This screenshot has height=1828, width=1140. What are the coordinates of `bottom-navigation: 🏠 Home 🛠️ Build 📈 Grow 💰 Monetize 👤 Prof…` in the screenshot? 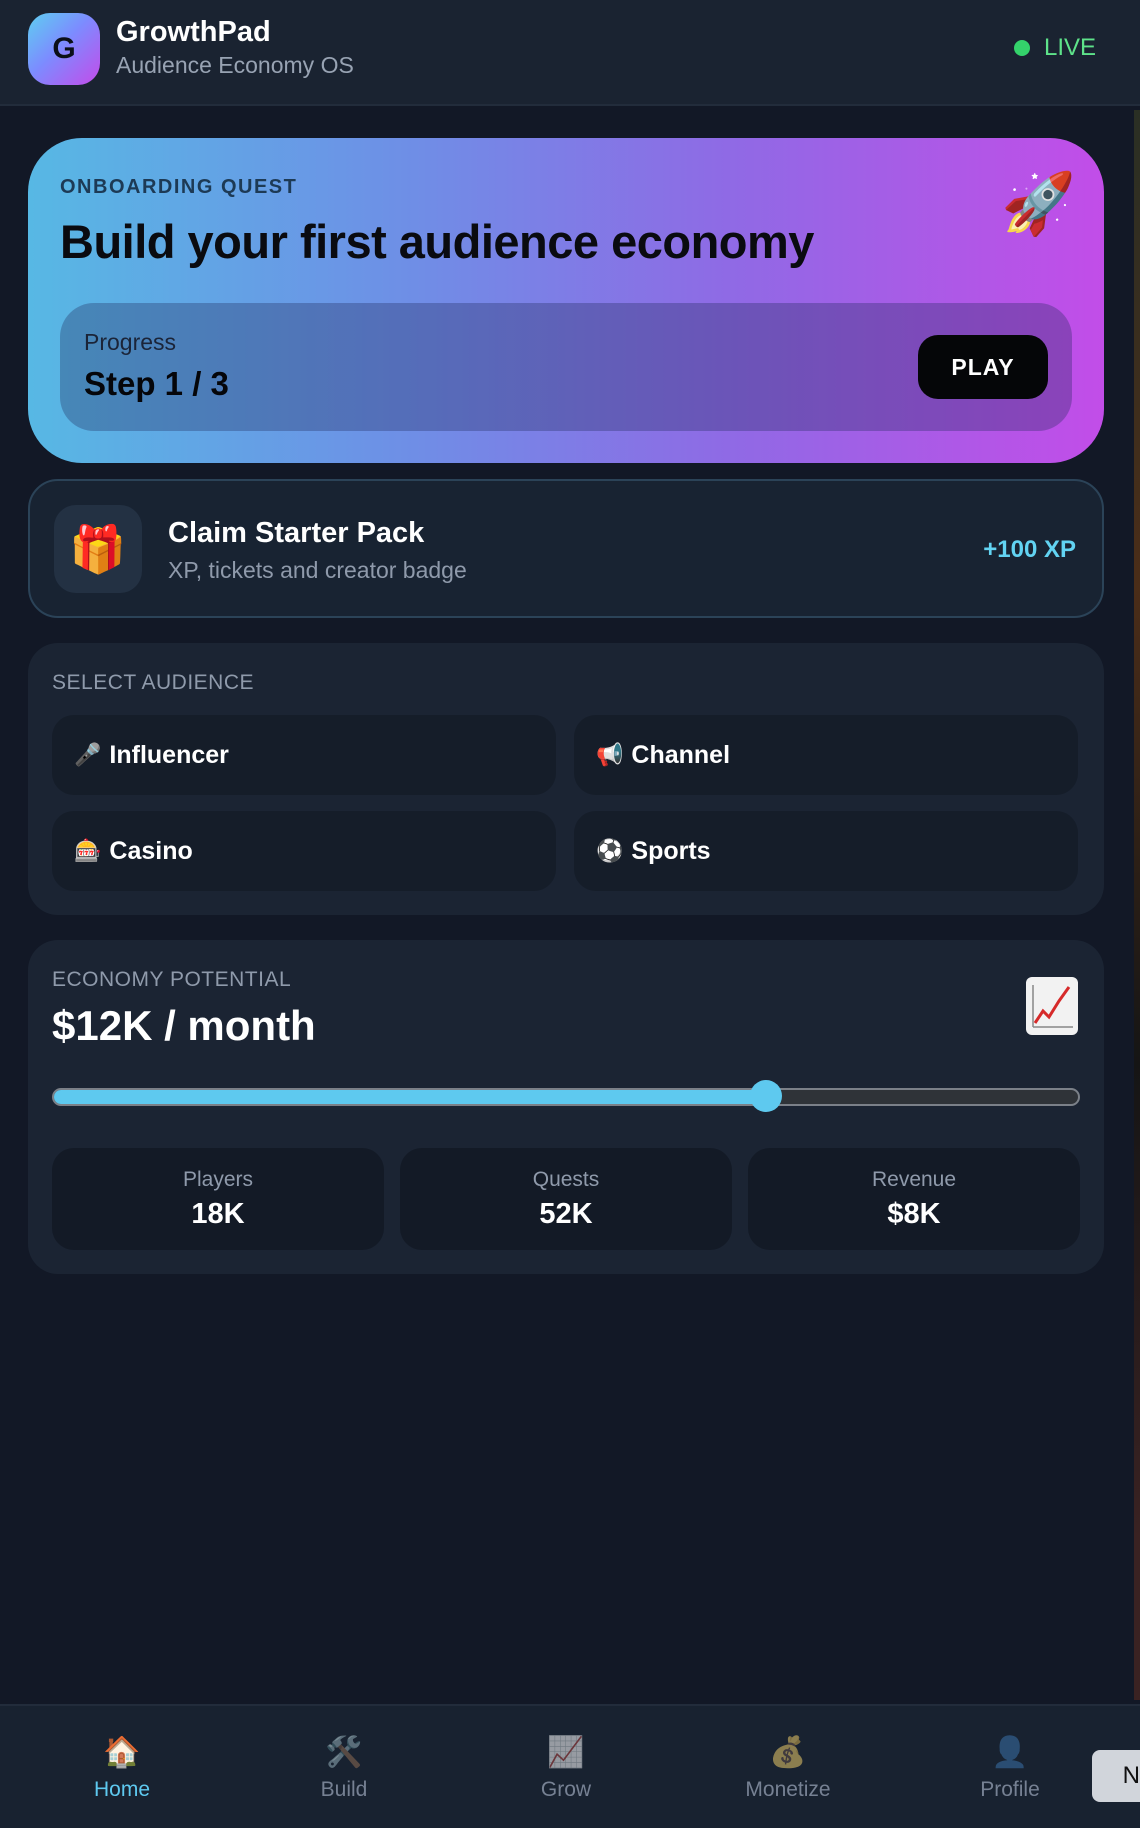 It's located at (570, 1766).